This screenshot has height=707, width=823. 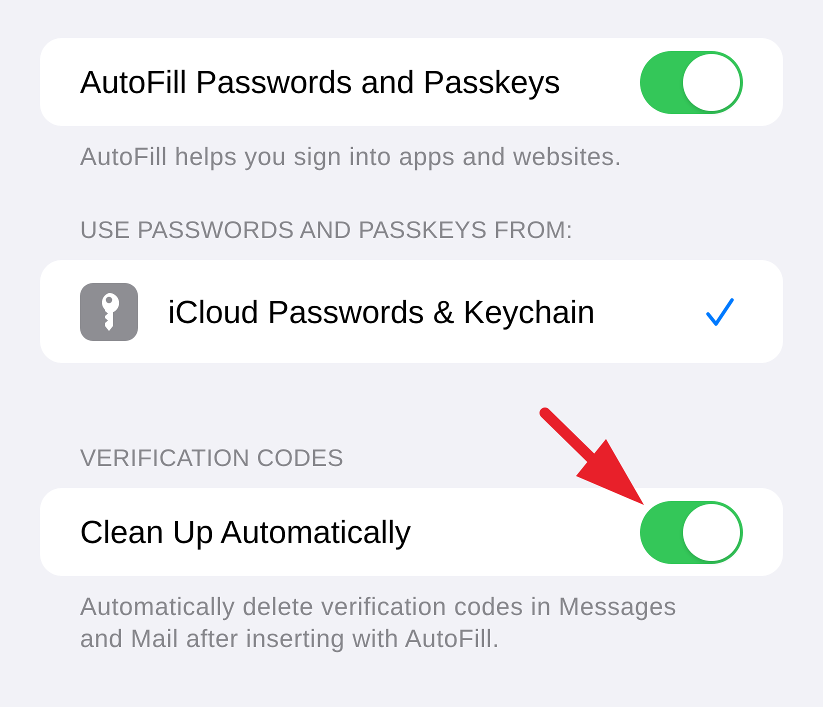 I want to click on setting-label: AutoFill Passwords and Passkeys, so click(x=320, y=82).